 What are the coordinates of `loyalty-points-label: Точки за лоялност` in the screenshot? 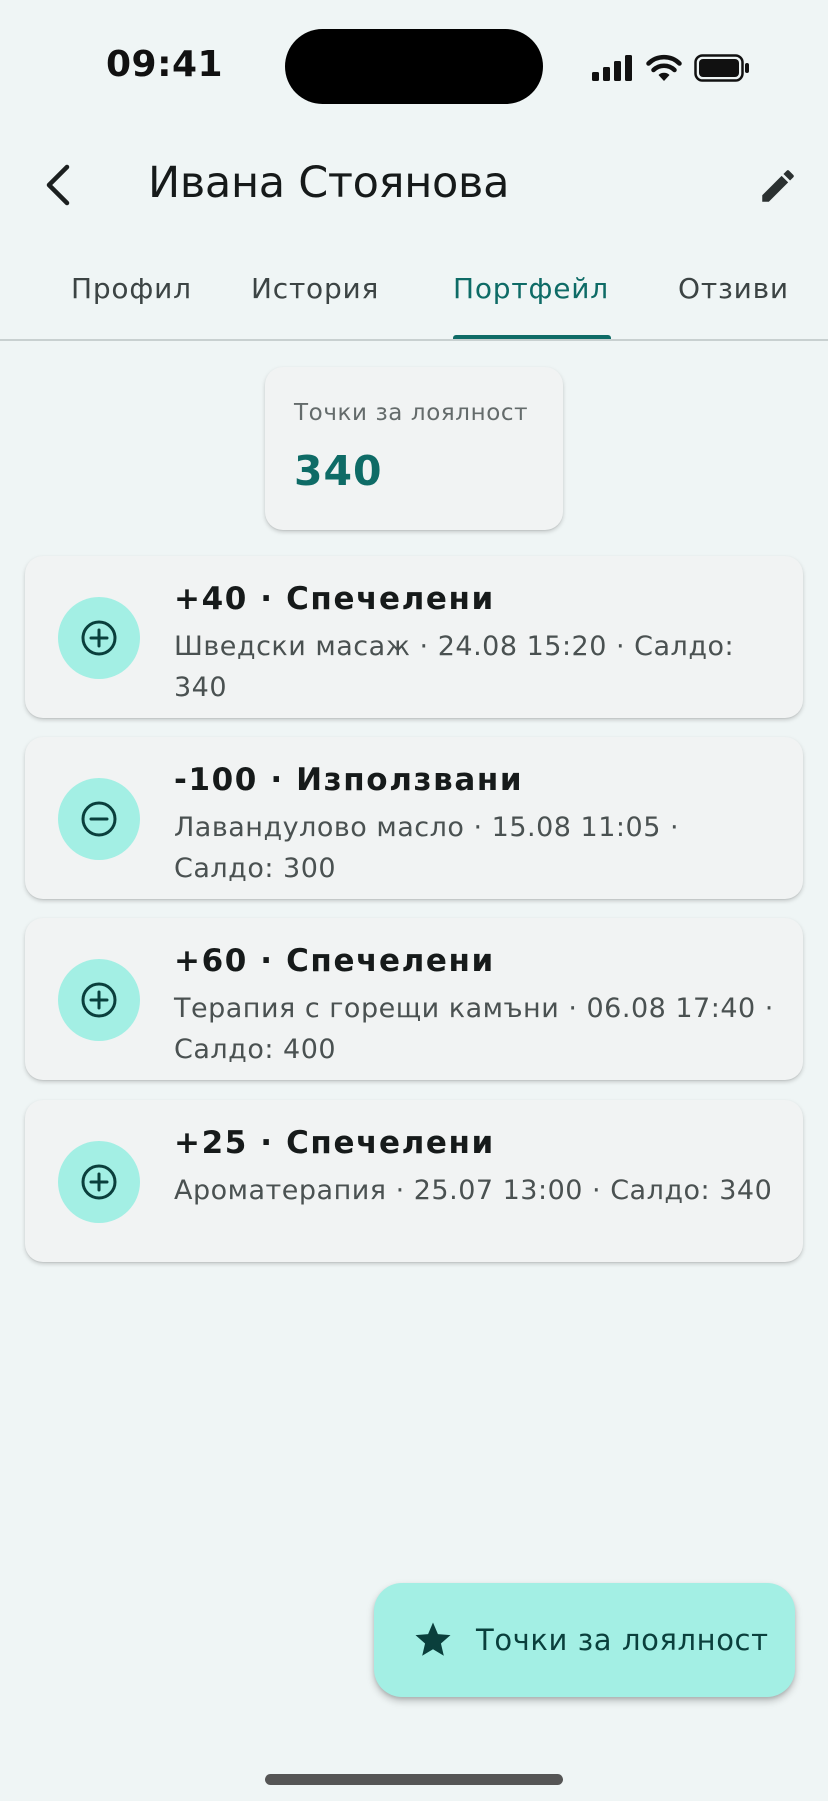 It's located at (411, 413).